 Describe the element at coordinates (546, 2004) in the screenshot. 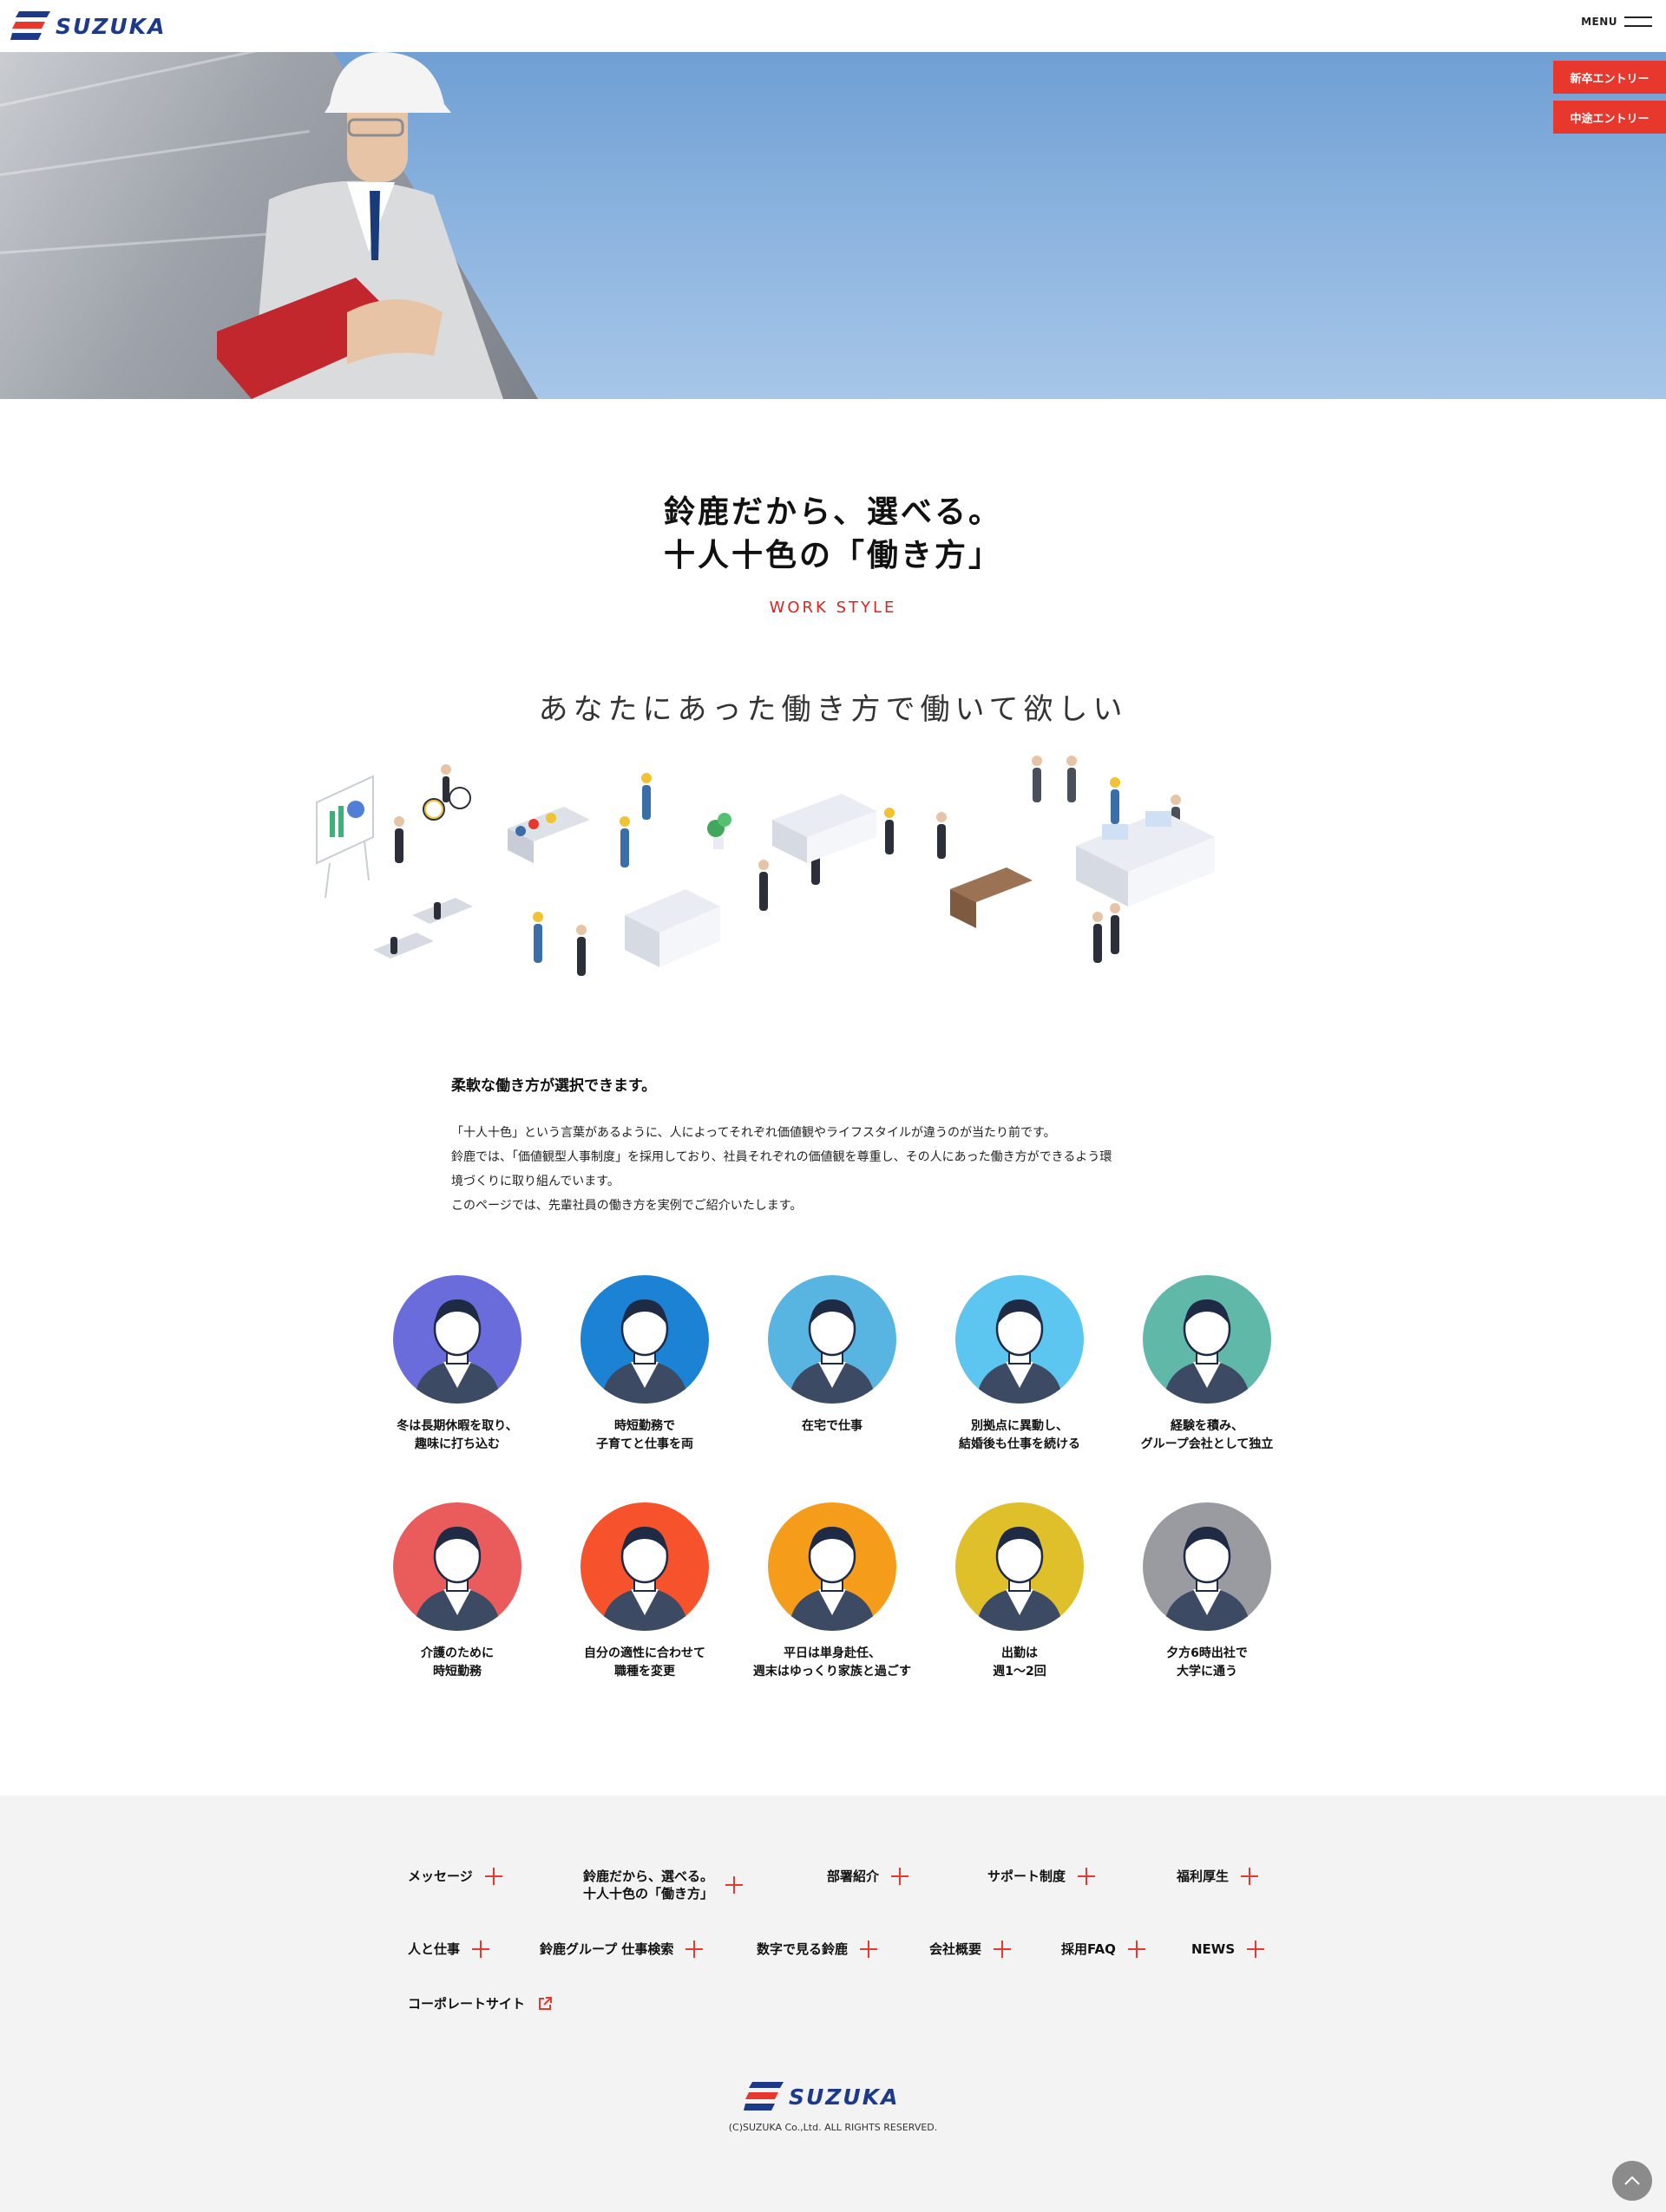

I see `external-link-icon` at that location.